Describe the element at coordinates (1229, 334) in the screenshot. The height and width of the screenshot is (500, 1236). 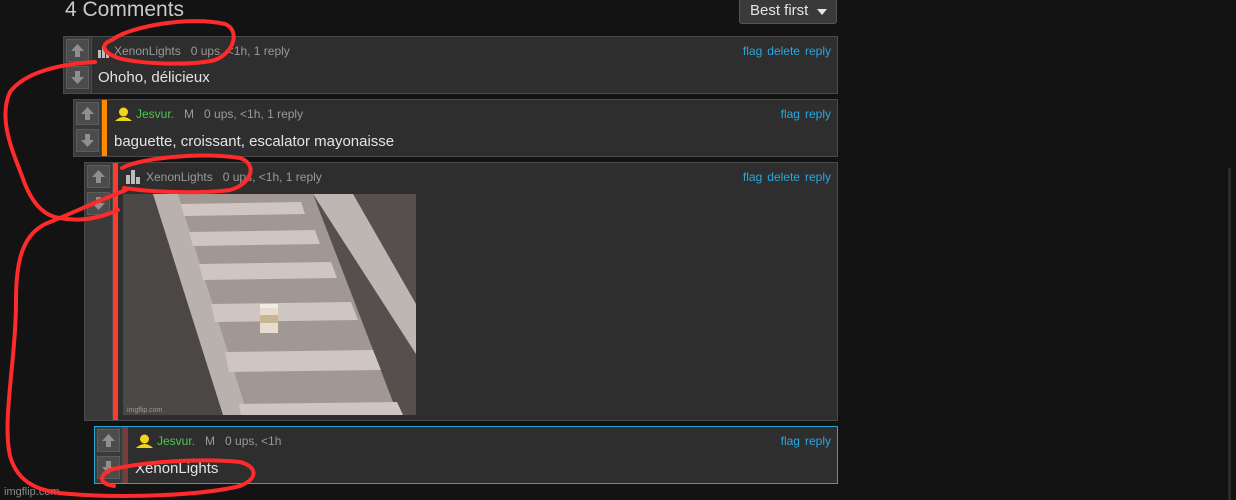
I see `scrollbar` at that location.